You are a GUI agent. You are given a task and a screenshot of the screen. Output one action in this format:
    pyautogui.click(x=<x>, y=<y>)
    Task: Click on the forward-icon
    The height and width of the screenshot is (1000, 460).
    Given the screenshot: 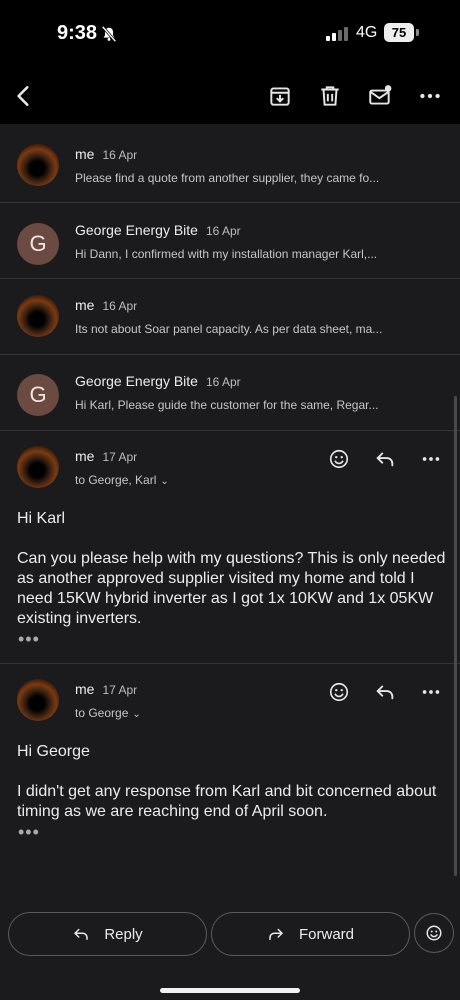 What is the action you would take?
    pyautogui.click(x=276, y=934)
    